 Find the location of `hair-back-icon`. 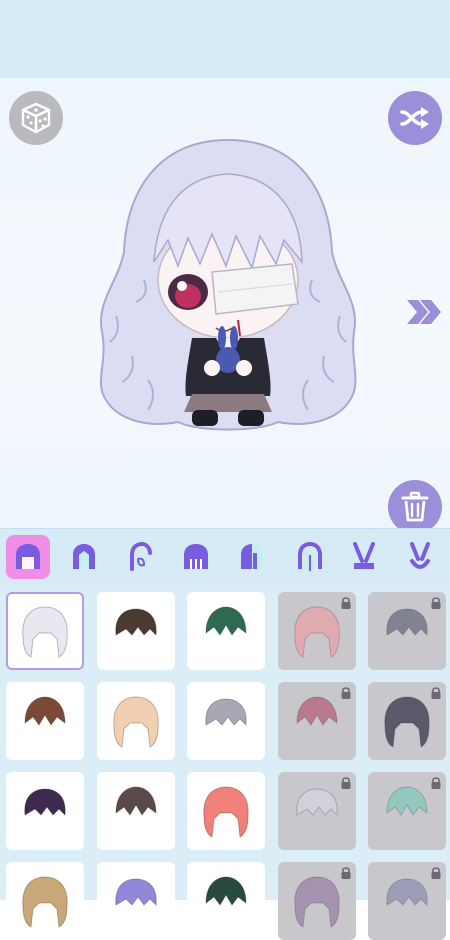

hair-back-icon is located at coordinates (252, 556).